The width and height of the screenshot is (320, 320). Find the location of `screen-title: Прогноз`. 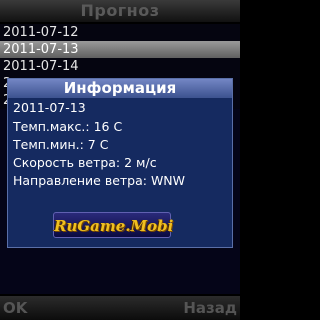

screen-title: Прогноз is located at coordinates (120, 10).